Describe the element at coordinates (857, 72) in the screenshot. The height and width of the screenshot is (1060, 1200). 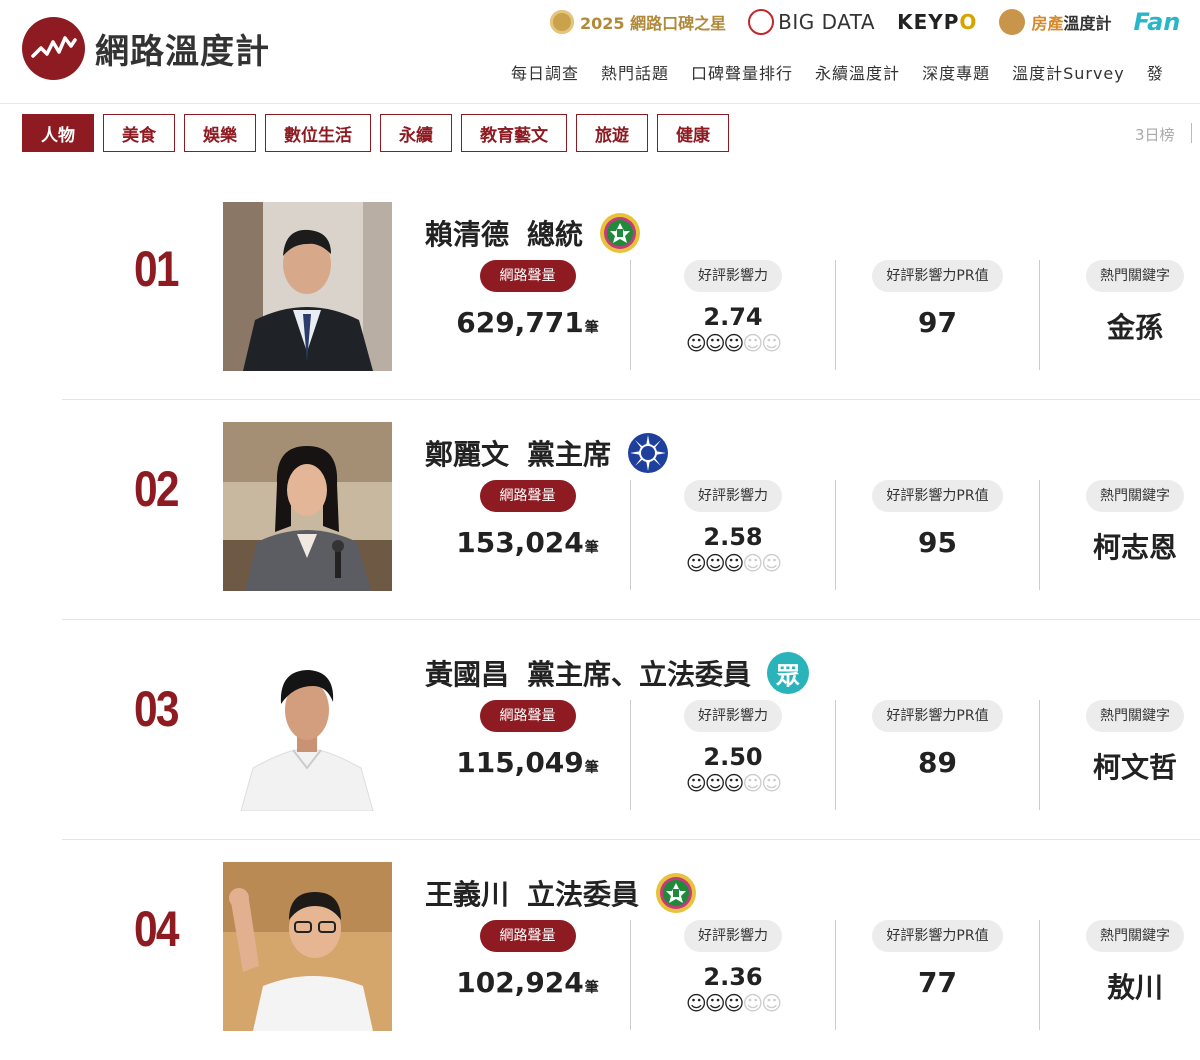
I see `nav-sustainability: 永續溫度計` at that location.